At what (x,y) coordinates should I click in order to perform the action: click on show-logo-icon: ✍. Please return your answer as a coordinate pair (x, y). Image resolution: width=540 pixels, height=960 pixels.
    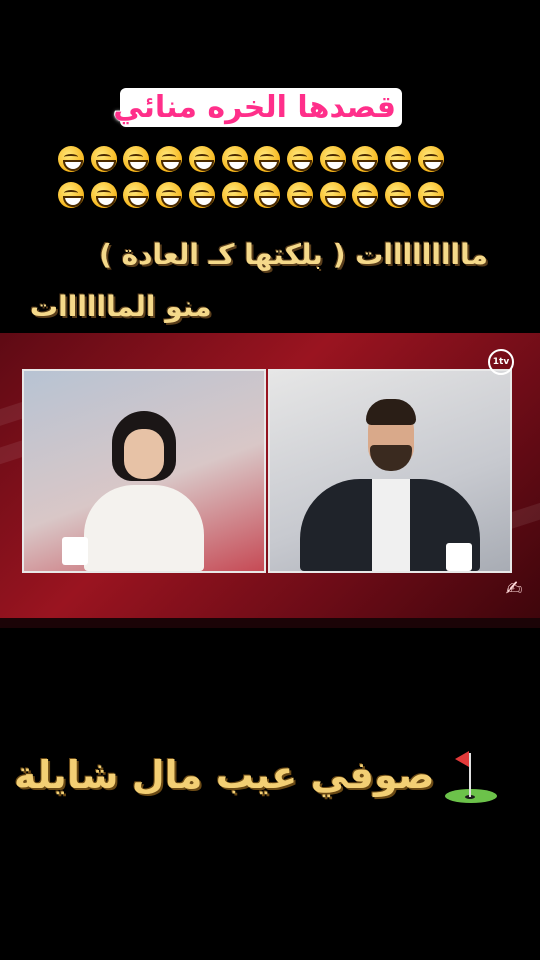
    Looking at the image, I should click on (514, 588).